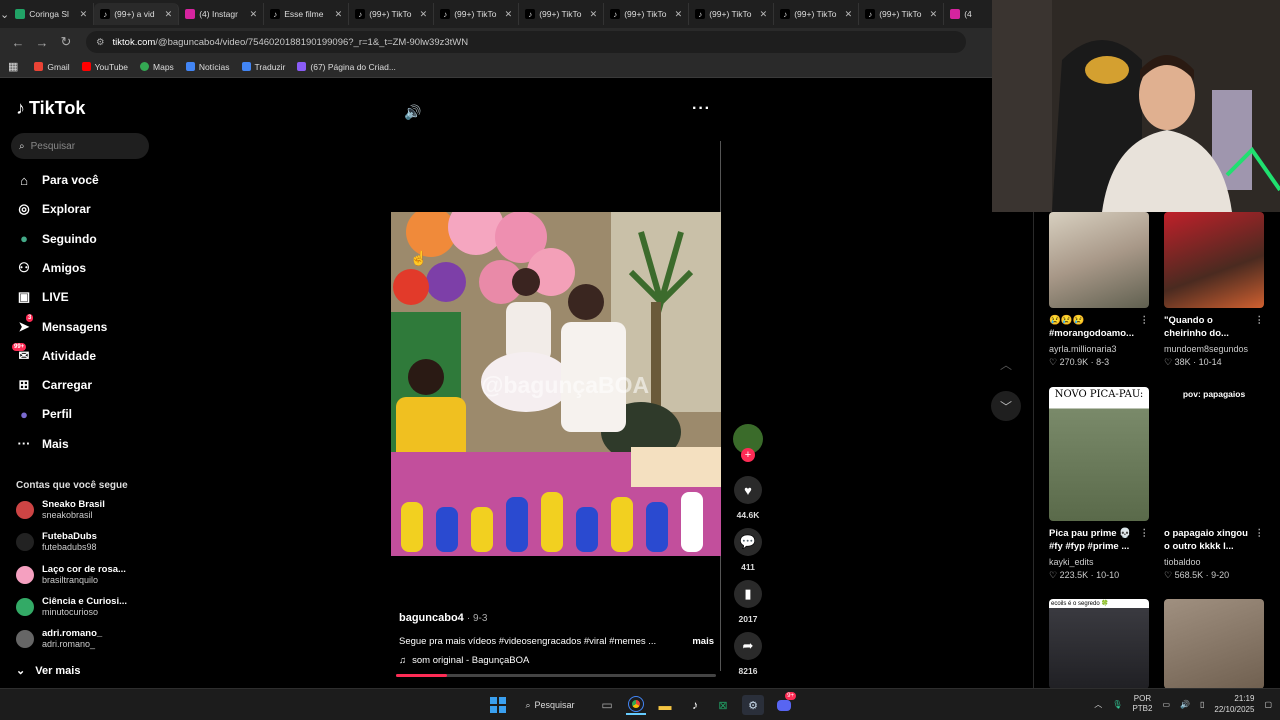  Describe the element at coordinates (1214, 349) in the screenshot. I see `card-user: mundoem8segundos` at that location.